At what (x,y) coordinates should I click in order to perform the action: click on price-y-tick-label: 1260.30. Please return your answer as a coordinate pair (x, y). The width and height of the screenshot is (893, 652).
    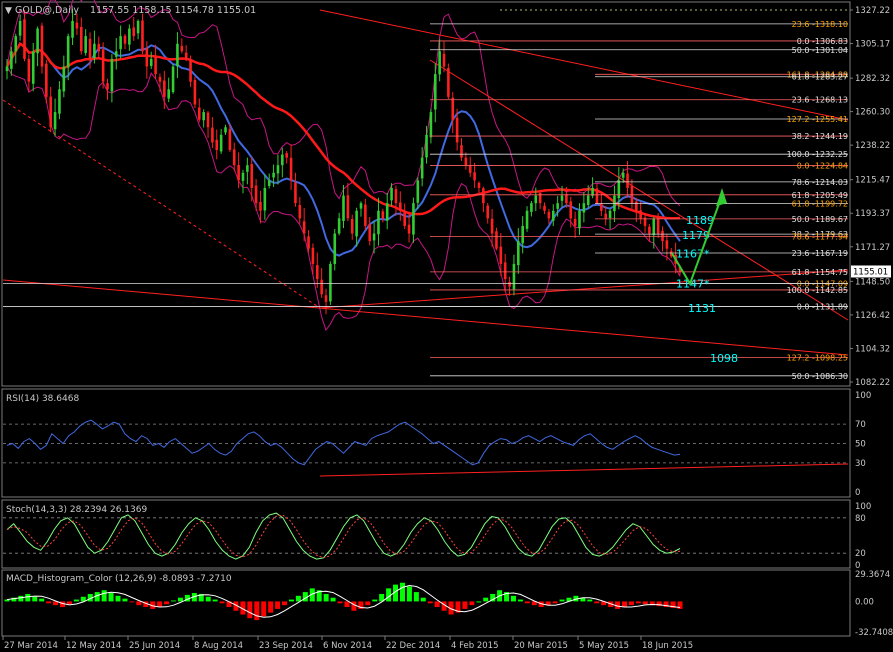
    Looking at the image, I should click on (872, 113).